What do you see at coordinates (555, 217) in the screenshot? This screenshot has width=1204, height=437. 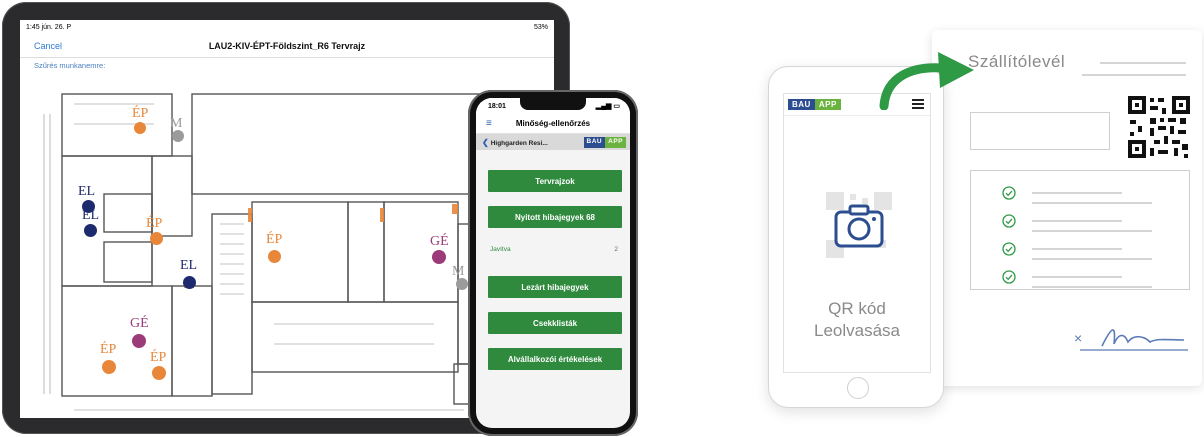 I see `open-issues-button: Nyitott hibajegyek 68` at bounding box center [555, 217].